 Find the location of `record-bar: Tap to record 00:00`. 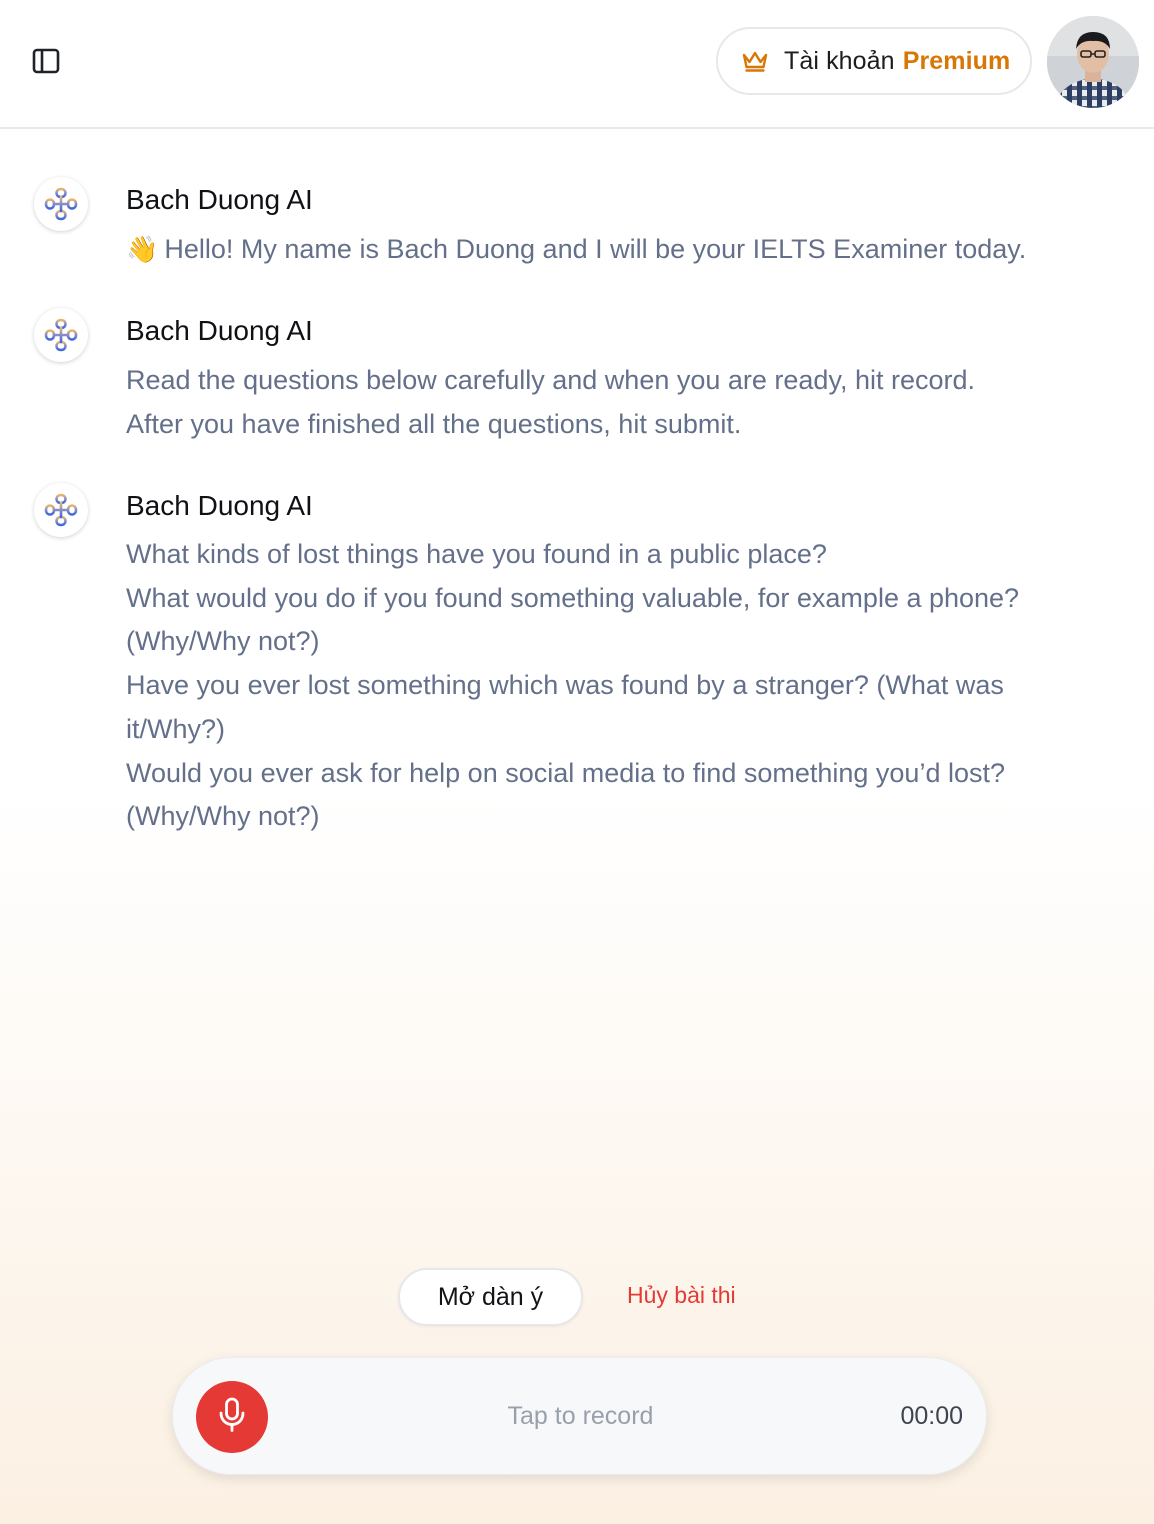

record-bar: Tap to record 00:00 is located at coordinates (579, 1416).